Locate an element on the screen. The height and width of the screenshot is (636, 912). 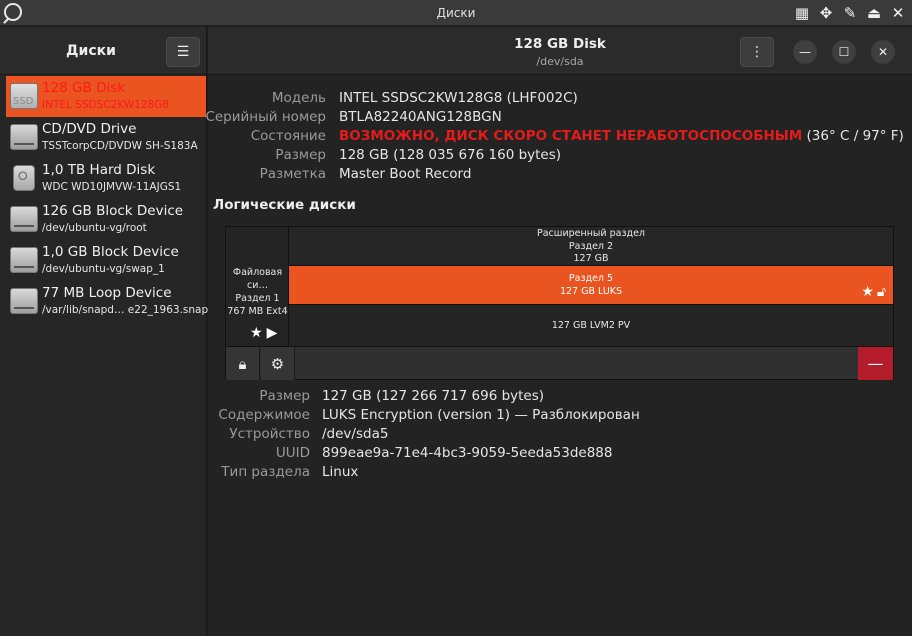
settings-button: ⚙ is located at coordinates (278, 363).